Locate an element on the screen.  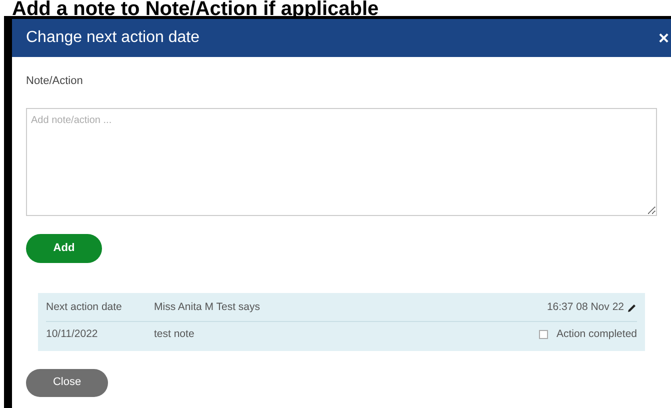
note-type: Next action date is located at coordinates (84, 308).